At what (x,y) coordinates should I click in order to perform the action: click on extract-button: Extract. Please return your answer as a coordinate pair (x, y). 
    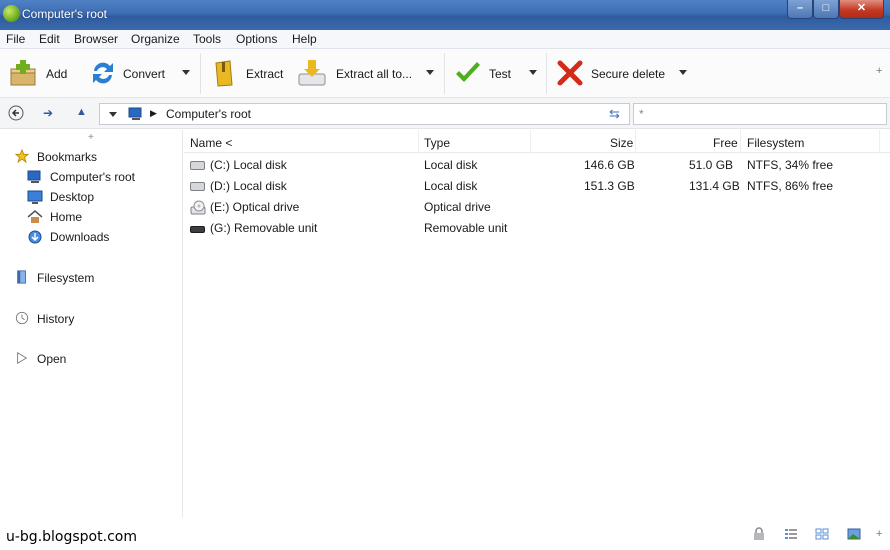
    Looking at the image, I should click on (248, 73).